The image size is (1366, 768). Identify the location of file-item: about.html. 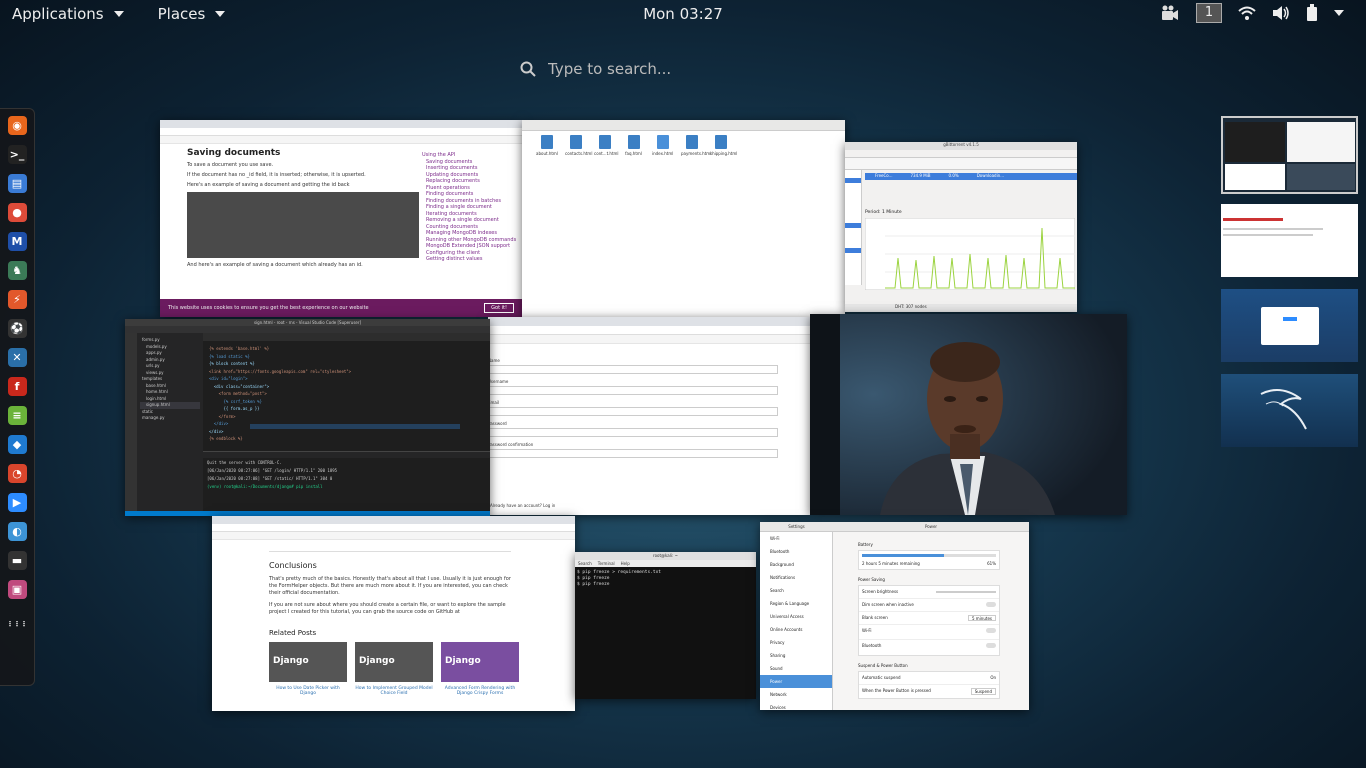
(547, 145).